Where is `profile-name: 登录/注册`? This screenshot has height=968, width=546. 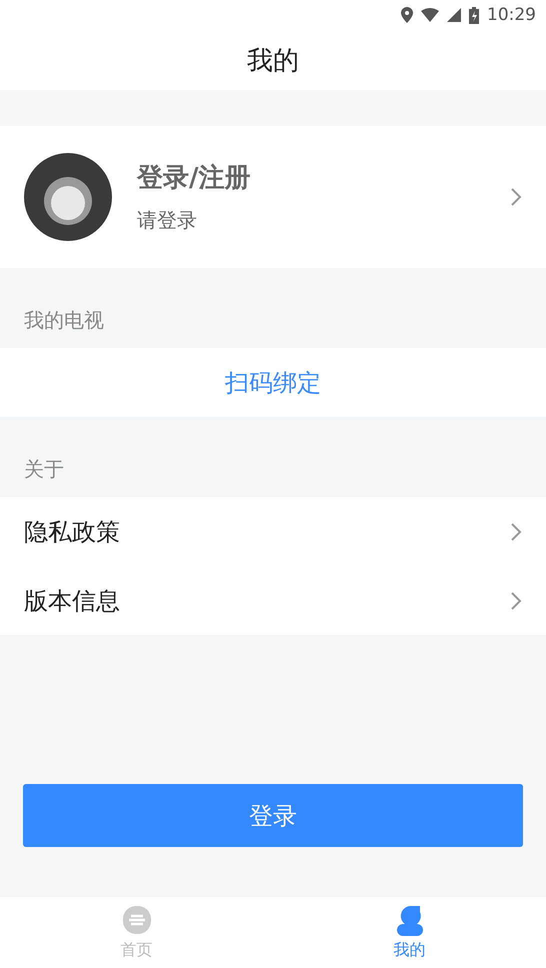 profile-name: 登录/注册 is located at coordinates (194, 178).